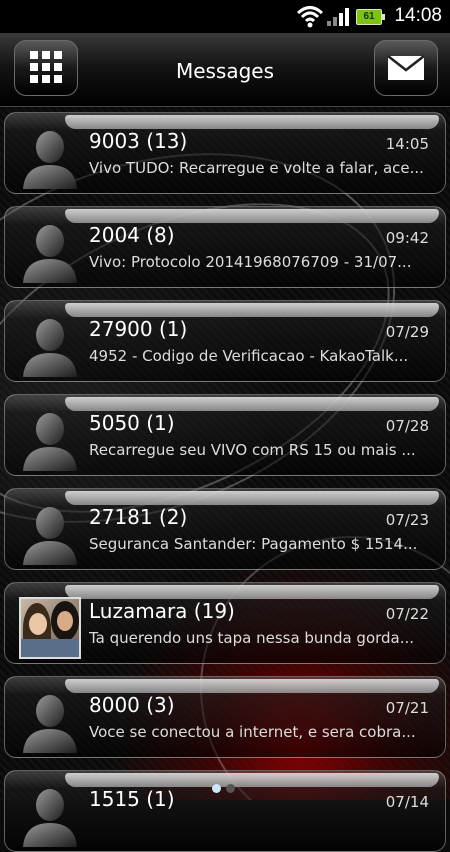  What do you see at coordinates (138, 329) in the screenshot?
I see `conversation-name: 27900 (1)` at bounding box center [138, 329].